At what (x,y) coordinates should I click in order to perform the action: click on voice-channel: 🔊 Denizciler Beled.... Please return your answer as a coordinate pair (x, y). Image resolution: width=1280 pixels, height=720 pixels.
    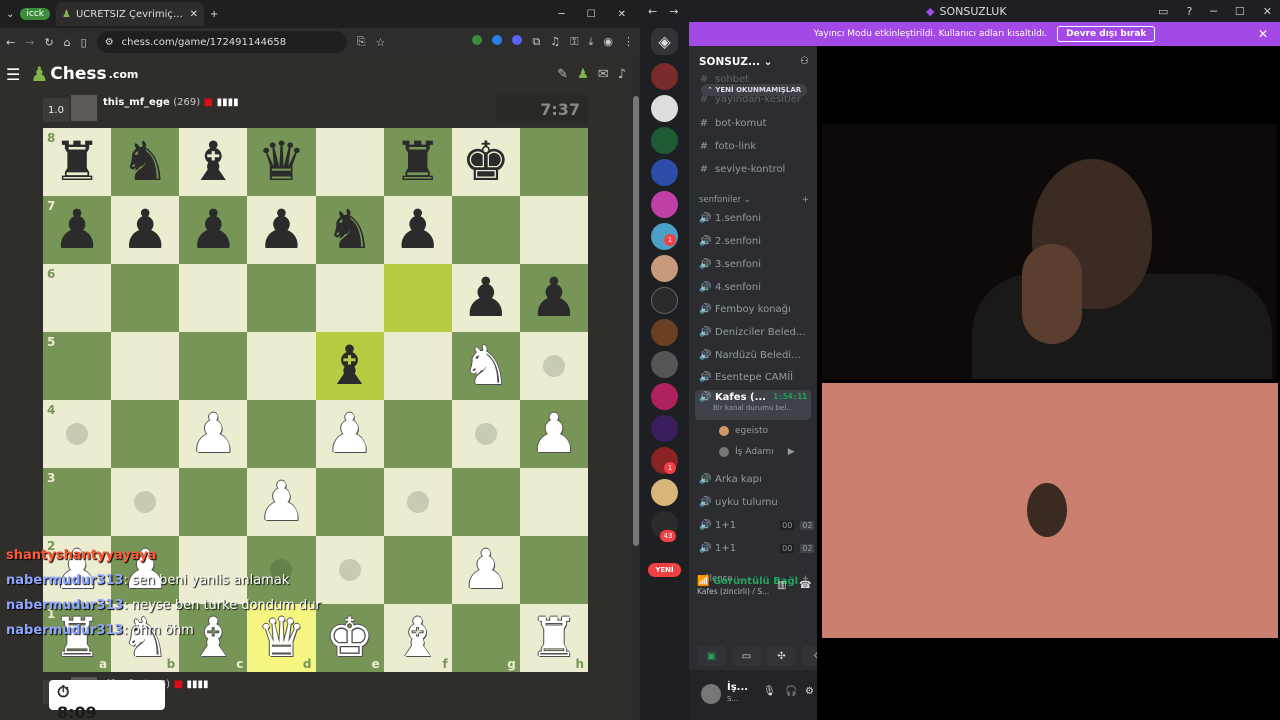
    Looking at the image, I should click on (752, 332).